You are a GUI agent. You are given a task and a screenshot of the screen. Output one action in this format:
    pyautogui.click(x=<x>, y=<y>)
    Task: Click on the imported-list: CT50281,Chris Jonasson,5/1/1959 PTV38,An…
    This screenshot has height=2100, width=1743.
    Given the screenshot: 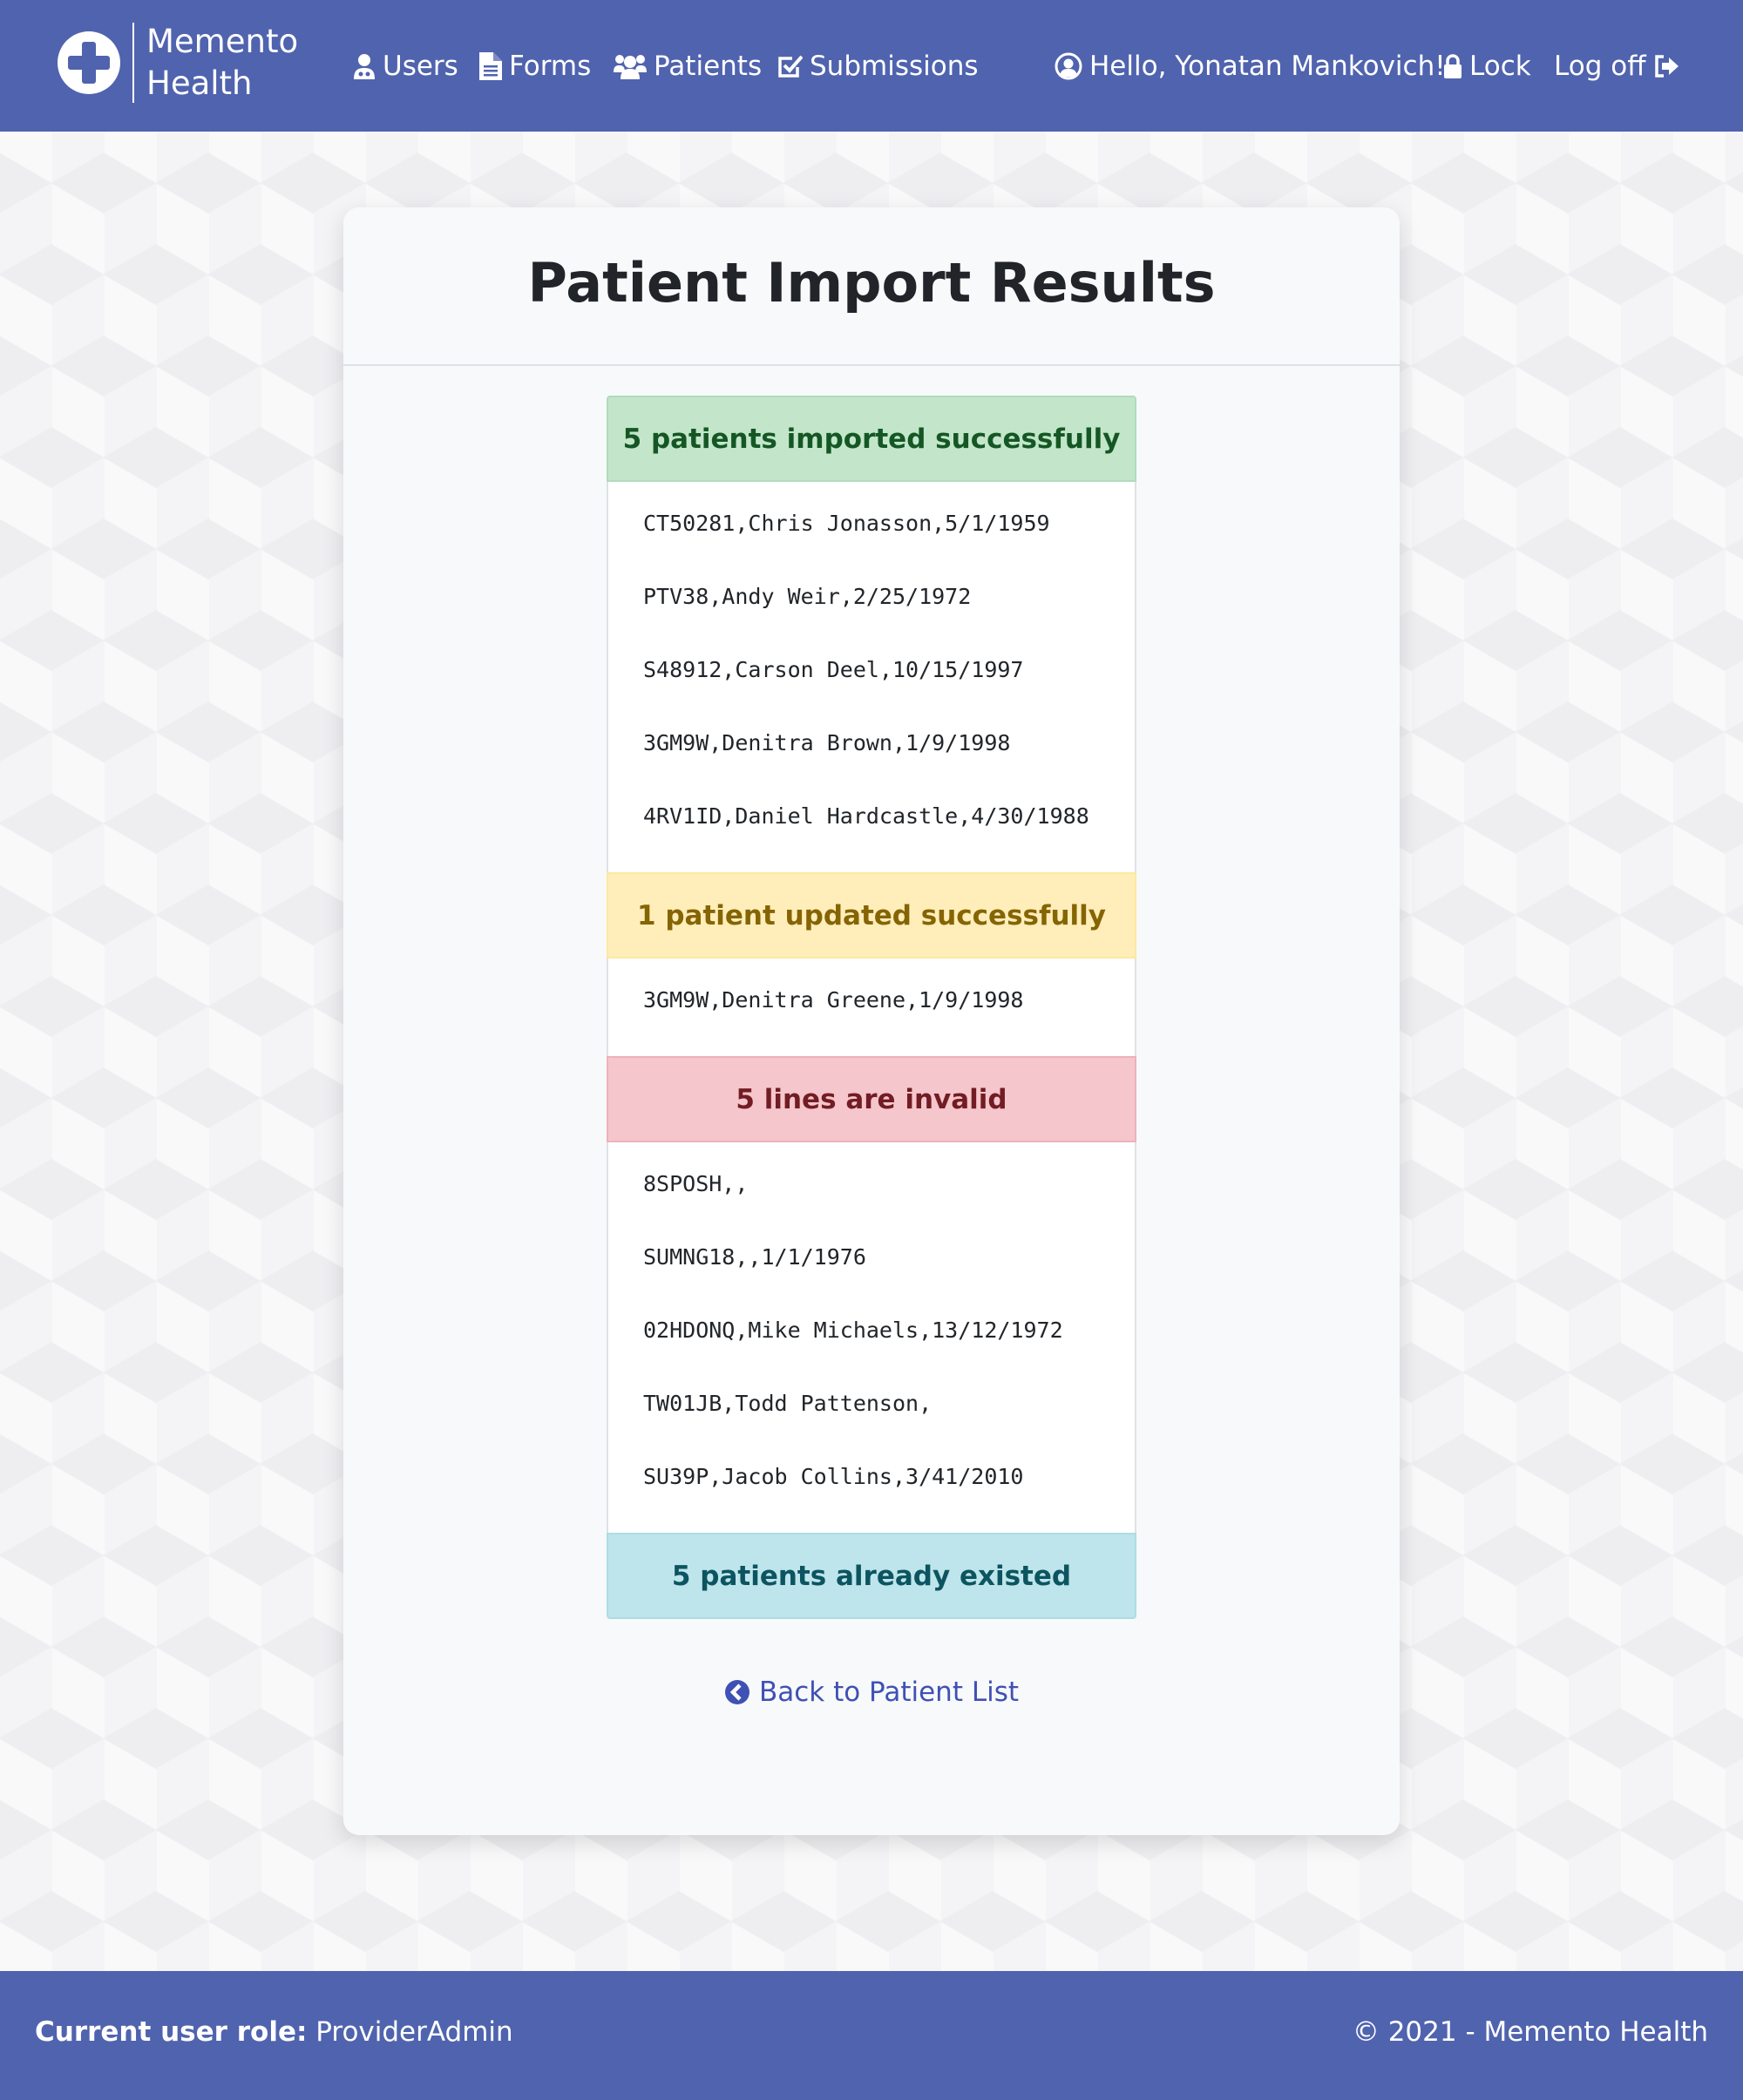 What is the action you would take?
    pyautogui.click(x=872, y=677)
    